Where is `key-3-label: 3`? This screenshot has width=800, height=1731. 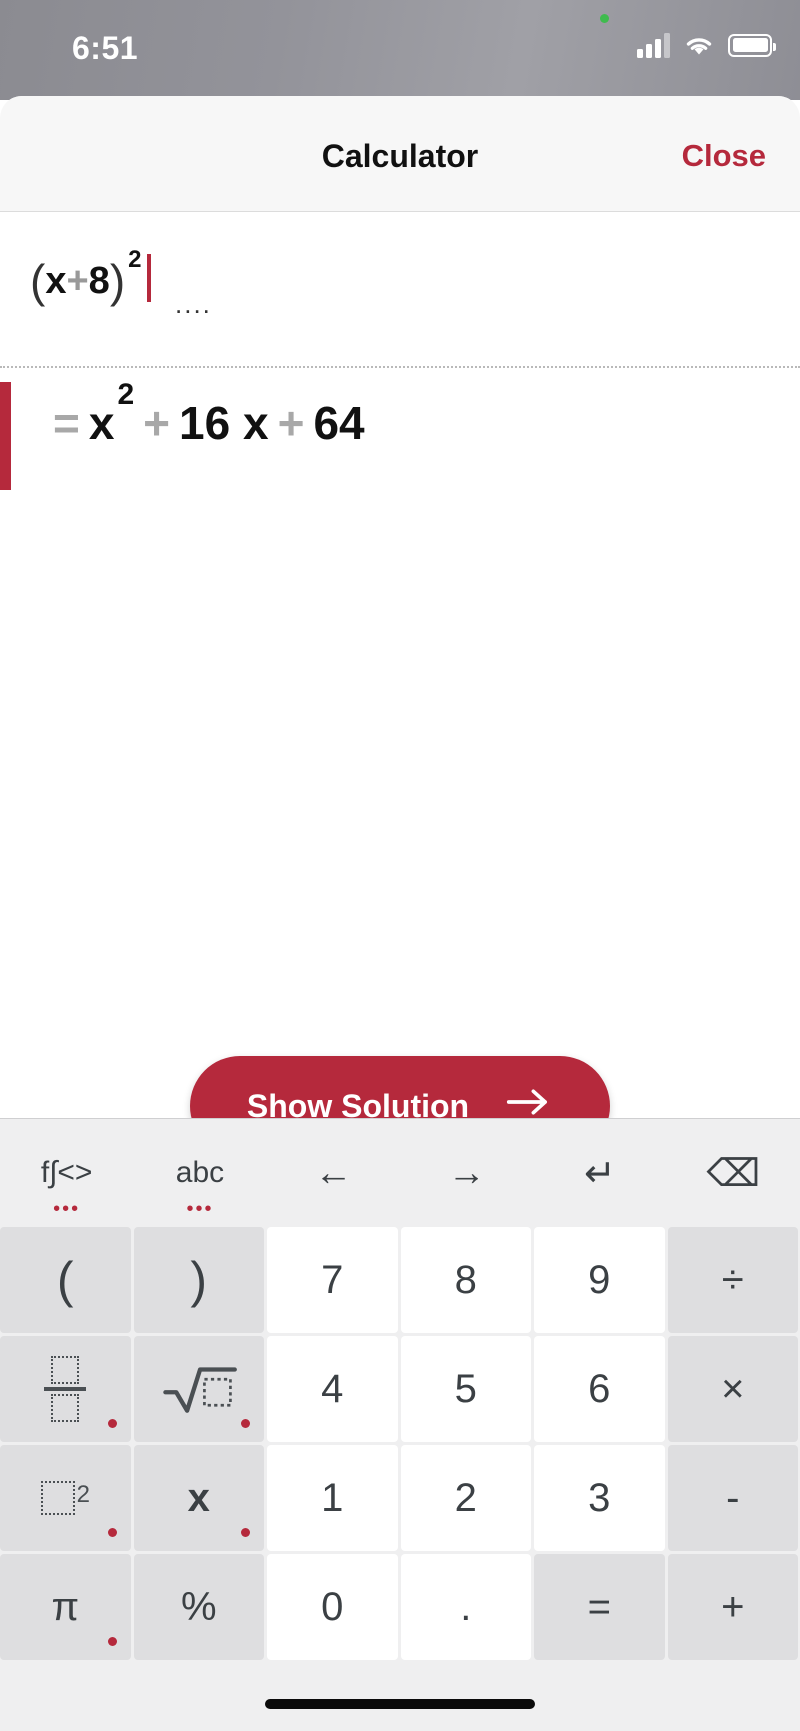 key-3-label: 3 is located at coordinates (599, 1497).